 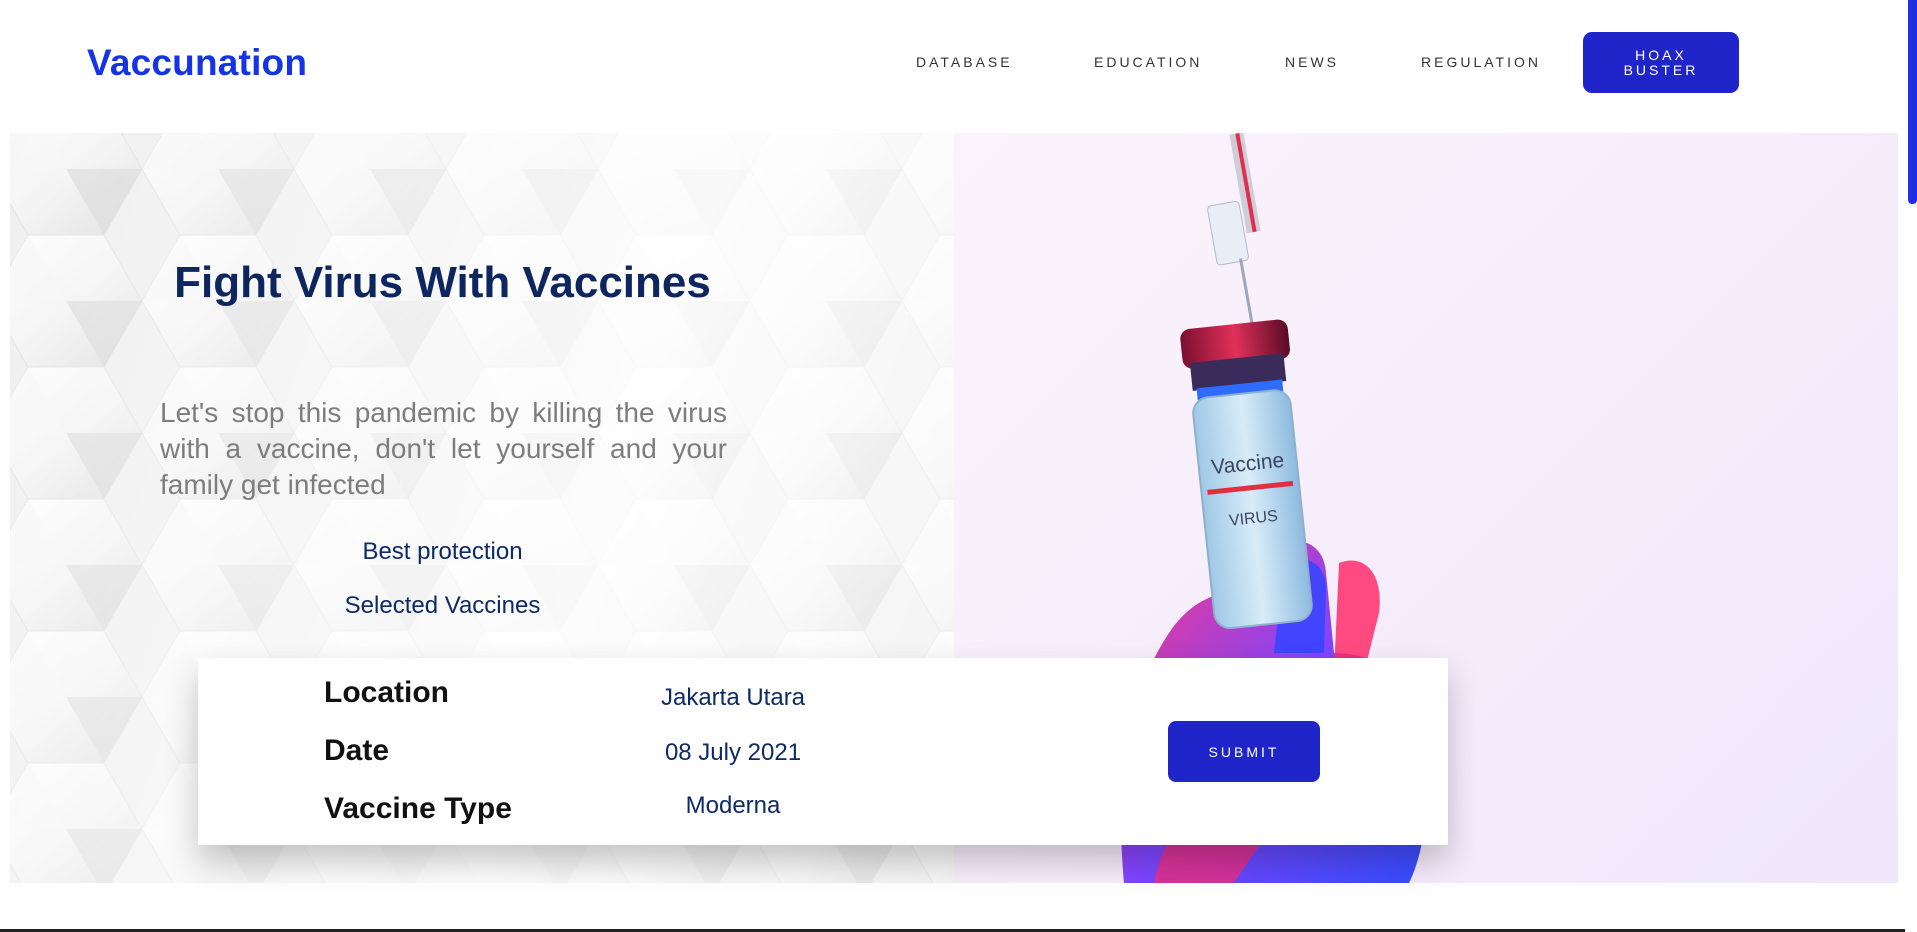 What do you see at coordinates (964, 62) in the screenshot?
I see `nav-database: DATABASE` at bounding box center [964, 62].